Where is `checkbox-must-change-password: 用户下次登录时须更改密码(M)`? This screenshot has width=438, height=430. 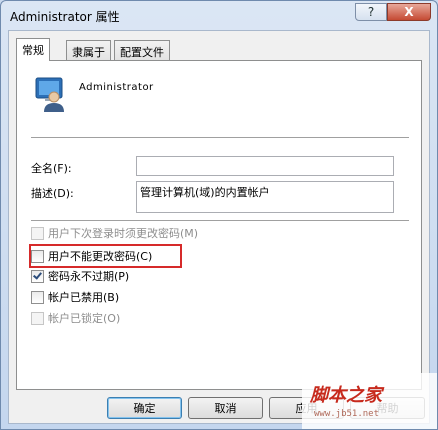
checkbox-must-change-password: 用户下次登录时须更改密码(M) is located at coordinates (114, 233).